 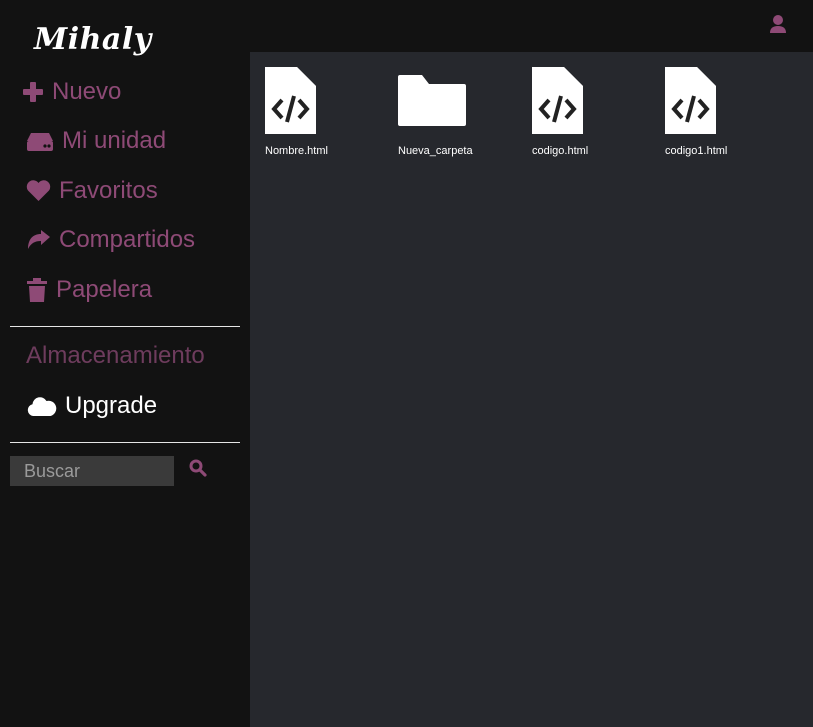 I want to click on upgrade-button: Upgrade, so click(x=91, y=406).